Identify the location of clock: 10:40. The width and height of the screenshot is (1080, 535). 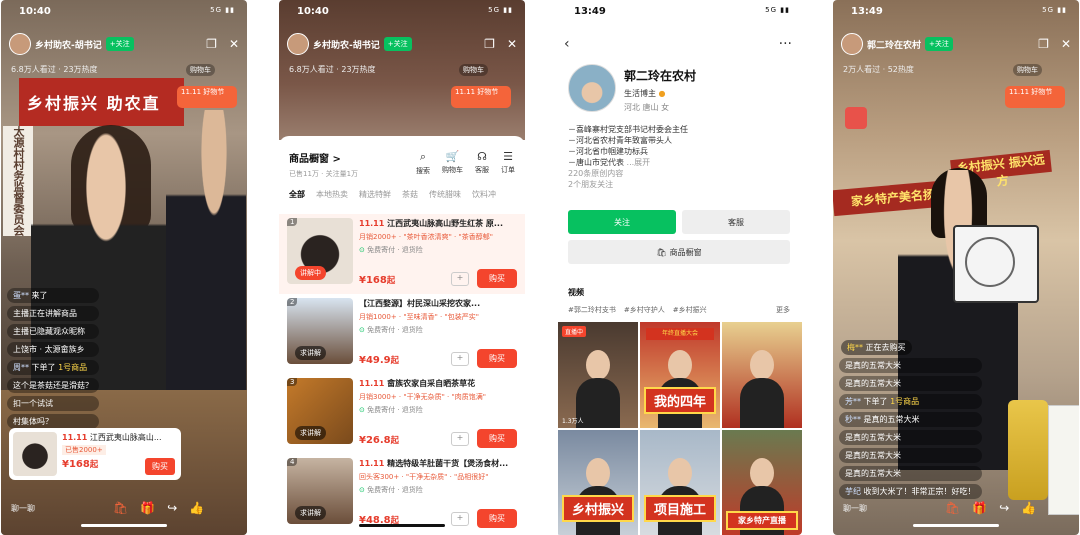
(313, 11).